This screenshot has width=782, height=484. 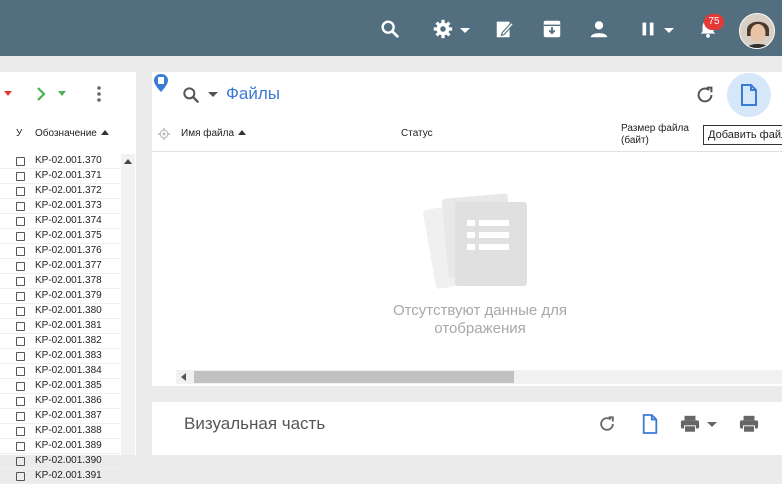 What do you see at coordinates (60, 191) in the screenshot?
I see `list-item: KP-02.001.372` at bounding box center [60, 191].